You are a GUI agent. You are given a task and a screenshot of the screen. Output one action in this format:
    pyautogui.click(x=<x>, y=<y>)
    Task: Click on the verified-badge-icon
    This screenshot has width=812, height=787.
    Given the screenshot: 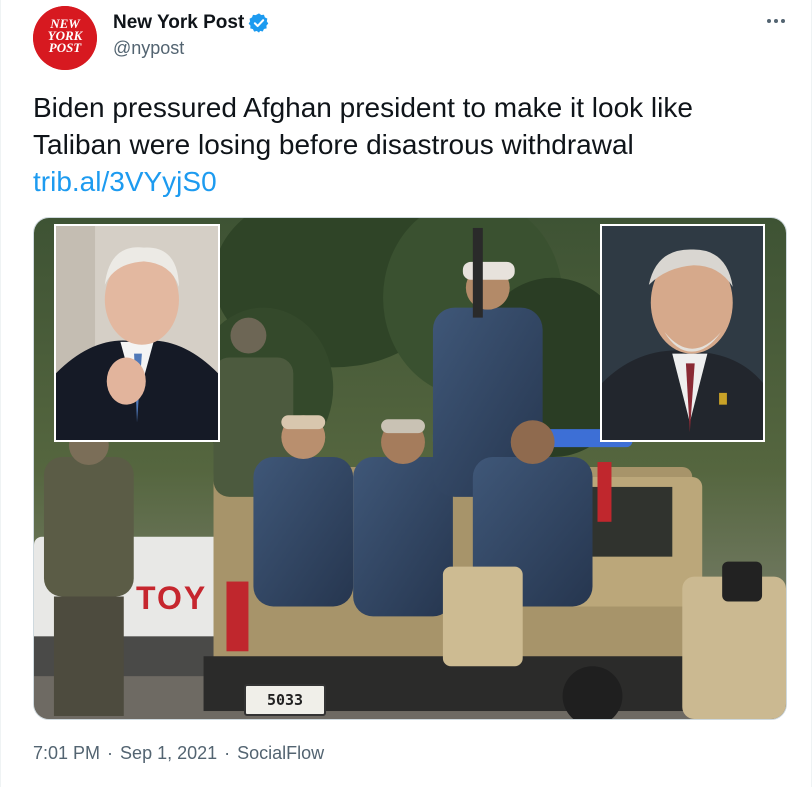 What is the action you would take?
    pyautogui.click(x=259, y=23)
    